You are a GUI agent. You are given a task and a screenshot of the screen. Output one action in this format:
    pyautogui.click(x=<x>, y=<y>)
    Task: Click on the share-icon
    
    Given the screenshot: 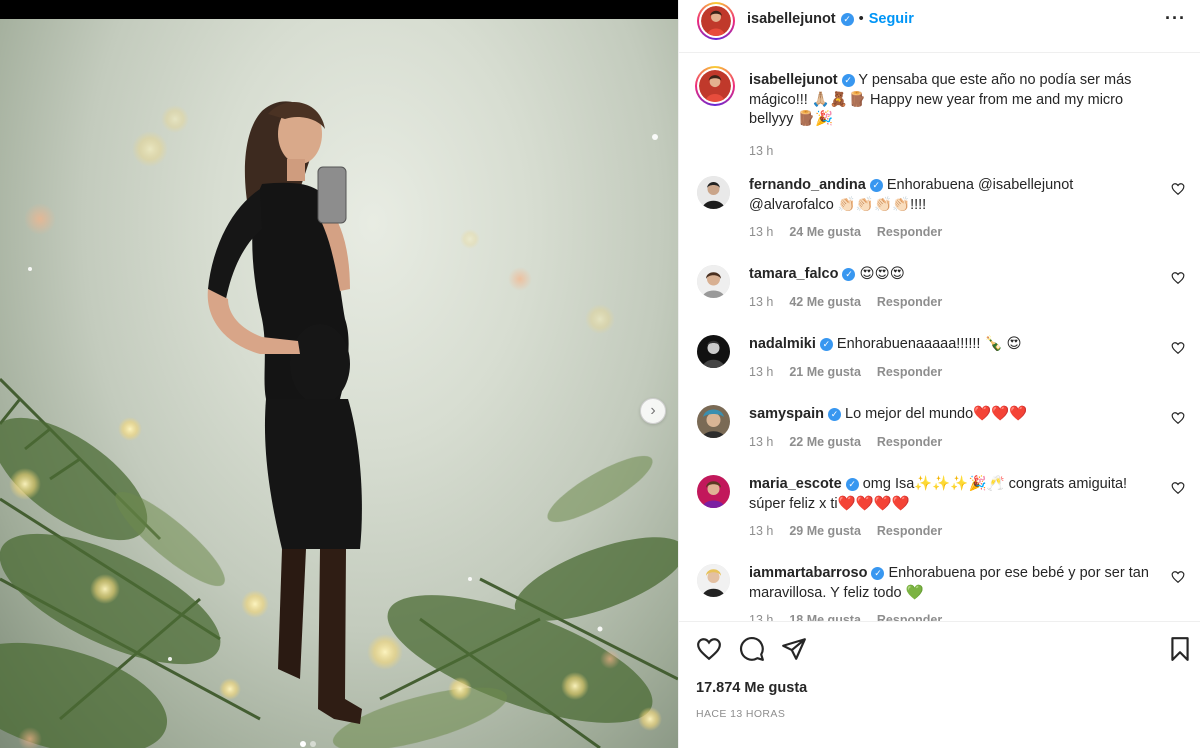 What is the action you would take?
    pyautogui.click(x=794, y=649)
    